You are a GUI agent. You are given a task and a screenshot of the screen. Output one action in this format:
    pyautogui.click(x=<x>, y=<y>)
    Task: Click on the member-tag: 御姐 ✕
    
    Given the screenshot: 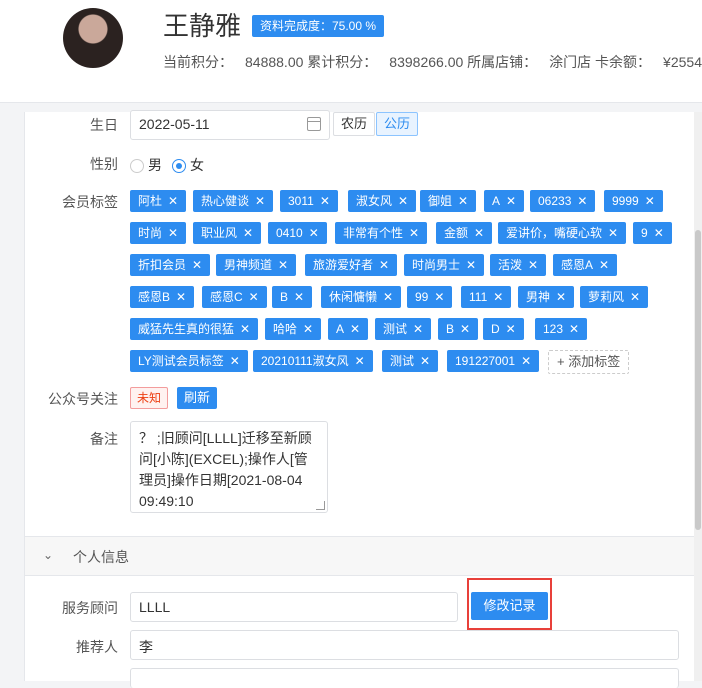 What is the action you would take?
    pyautogui.click(x=448, y=201)
    